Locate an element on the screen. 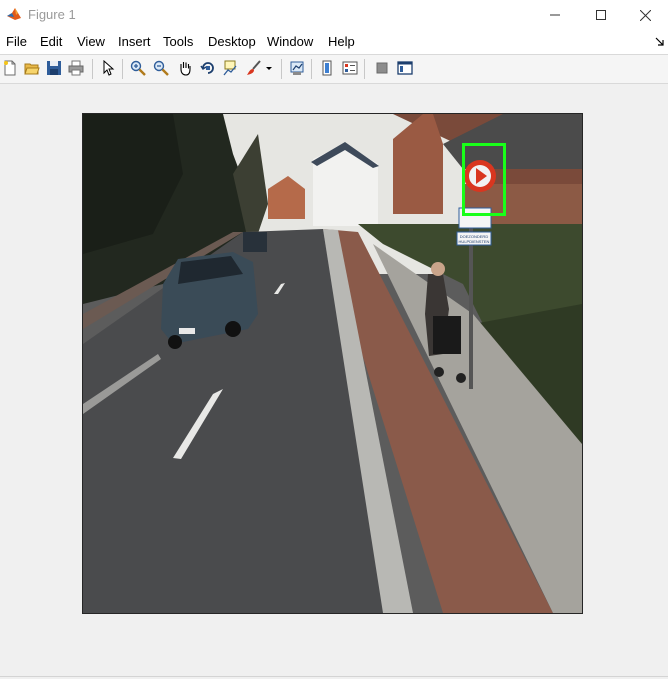  open-file-icon is located at coordinates (32, 69).